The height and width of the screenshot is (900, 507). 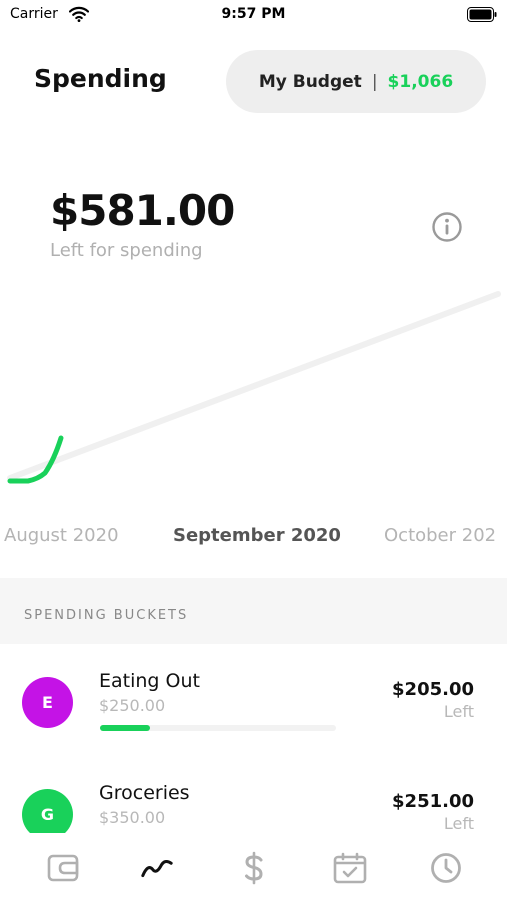 I want to click on my-budget-button: My Budget | $1,066, so click(x=356, y=81).